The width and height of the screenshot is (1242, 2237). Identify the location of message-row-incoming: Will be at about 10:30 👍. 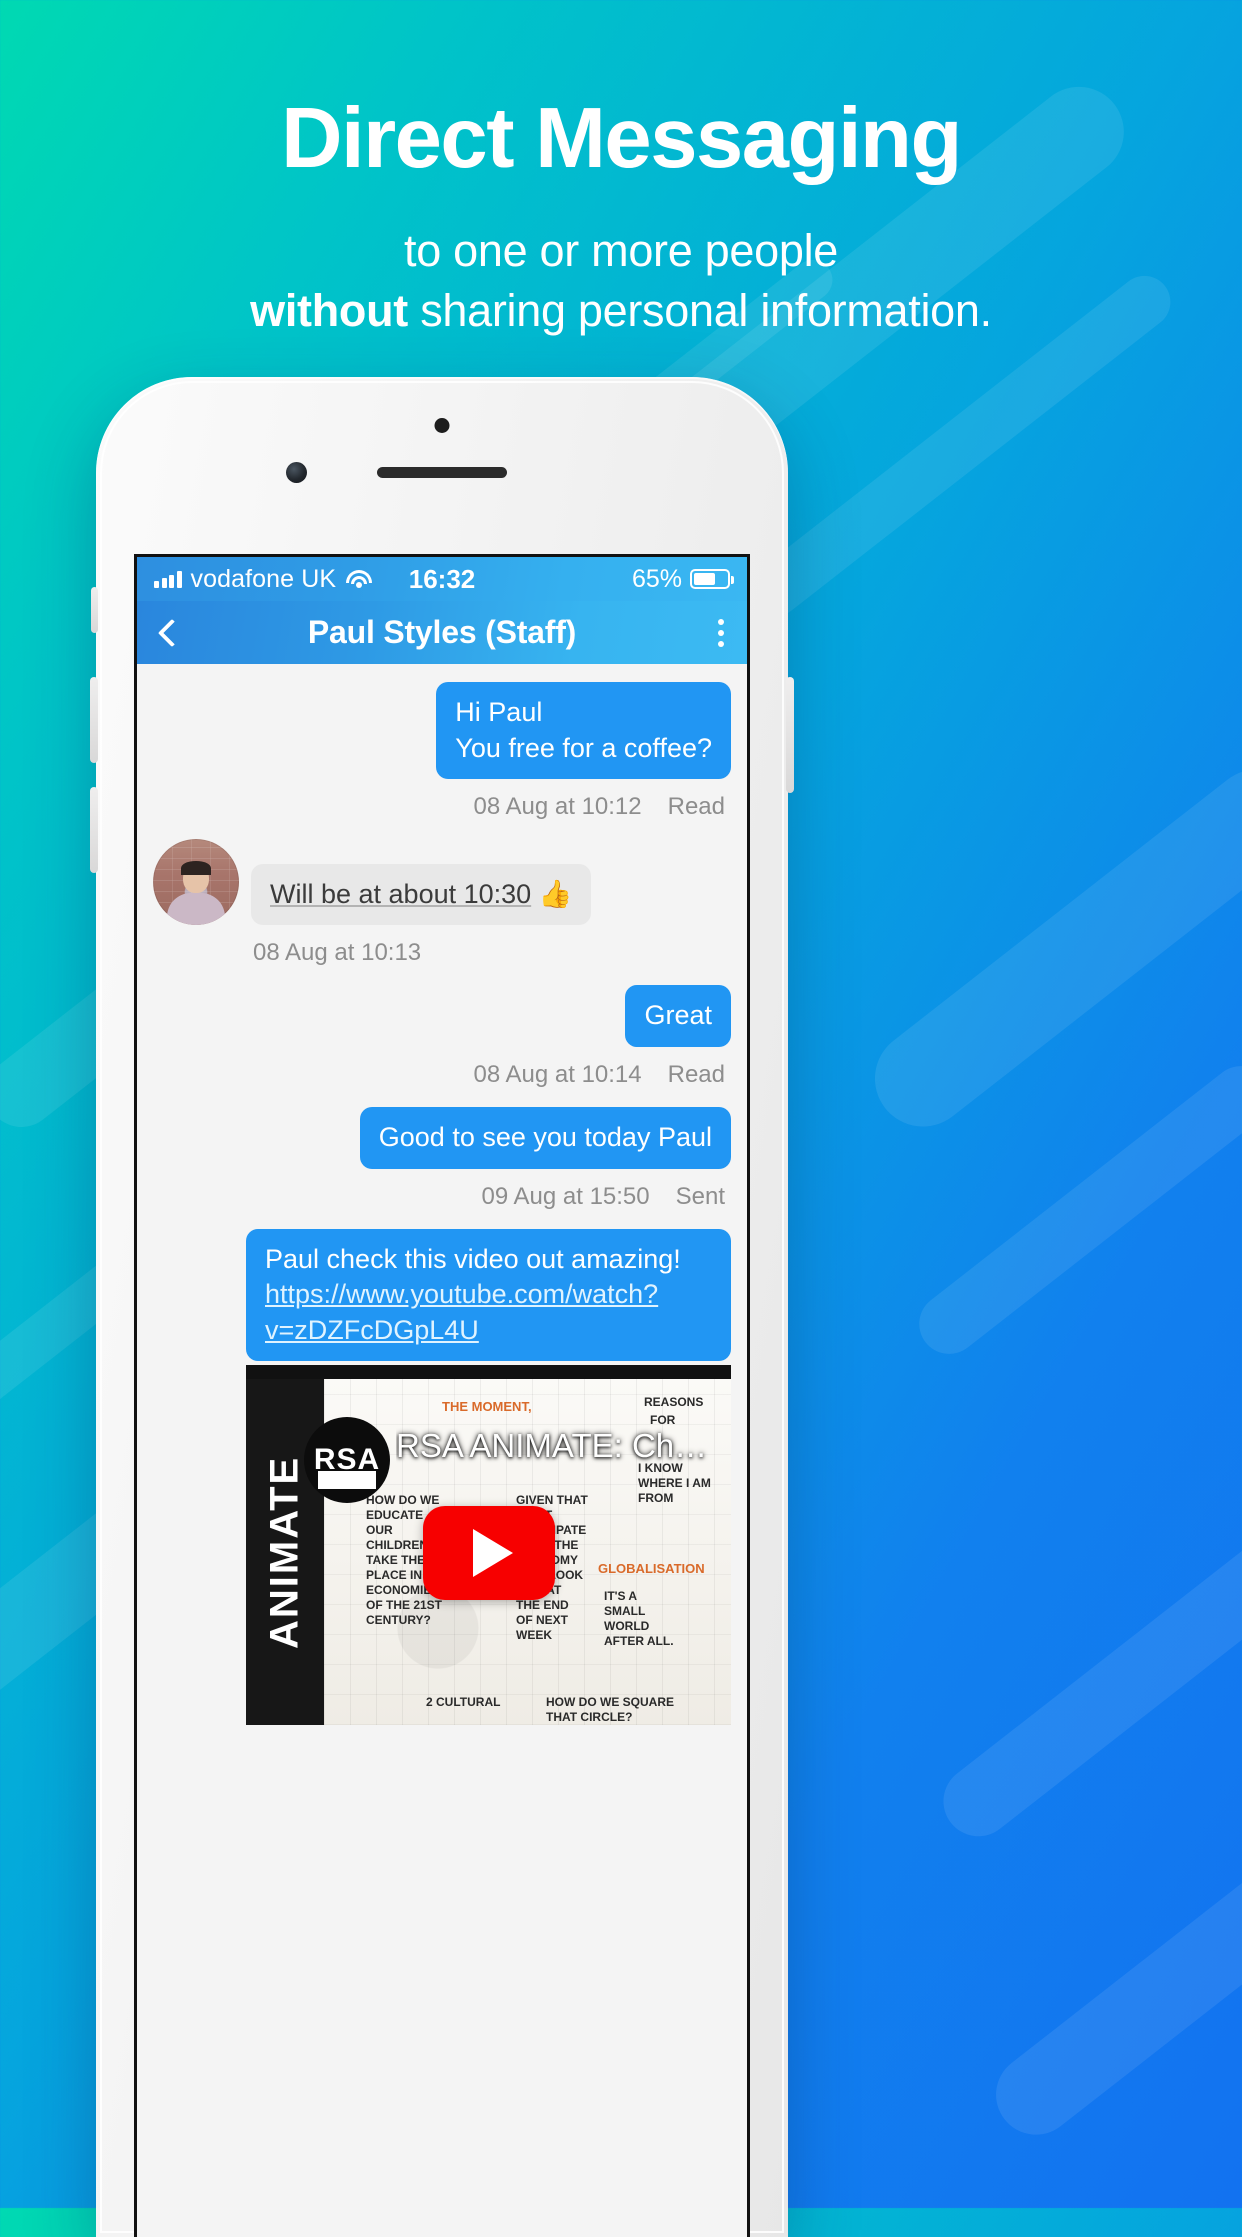
(442, 882).